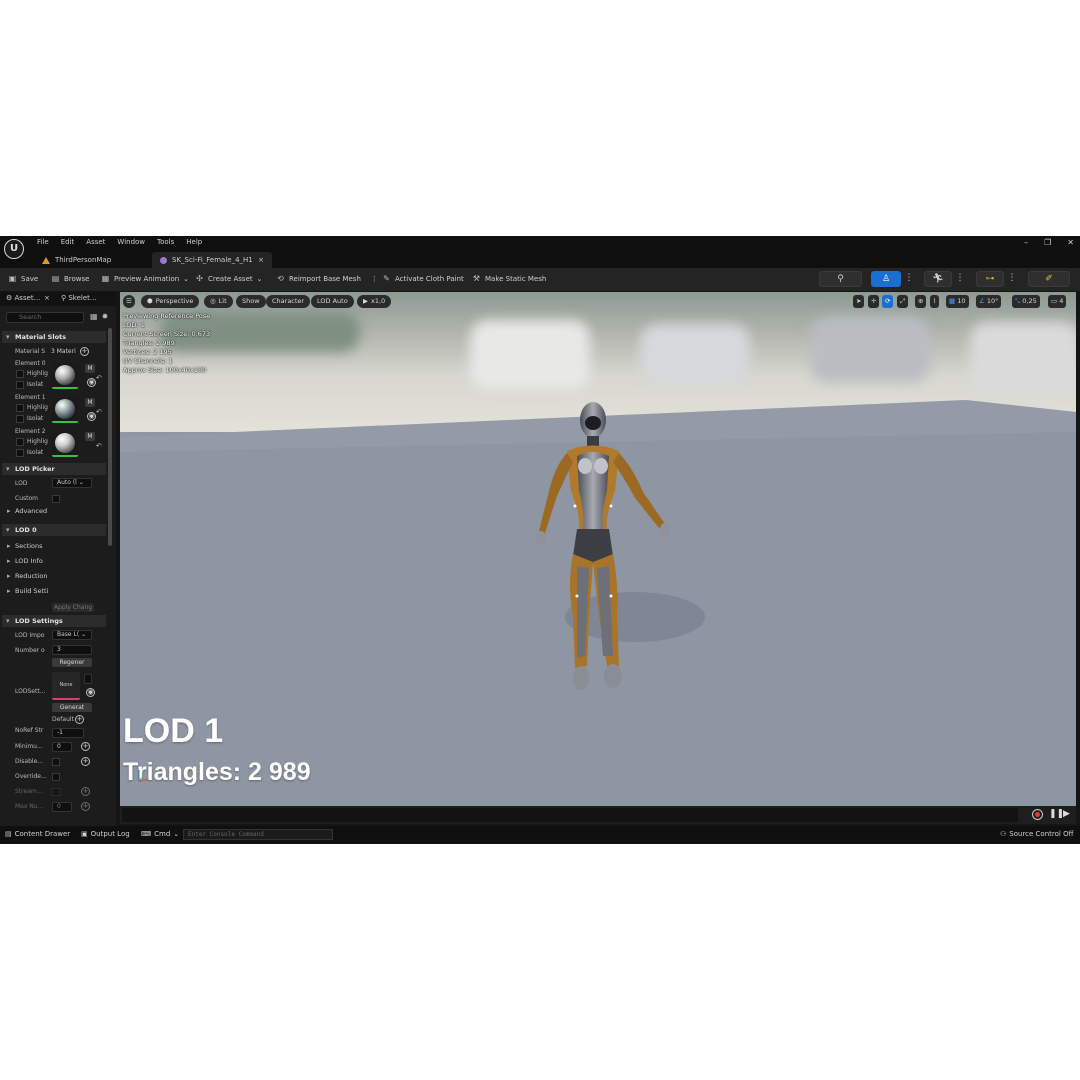  Describe the element at coordinates (54, 469) in the screenshot. I see `section-lod-picker: LOD Picker` at that location.